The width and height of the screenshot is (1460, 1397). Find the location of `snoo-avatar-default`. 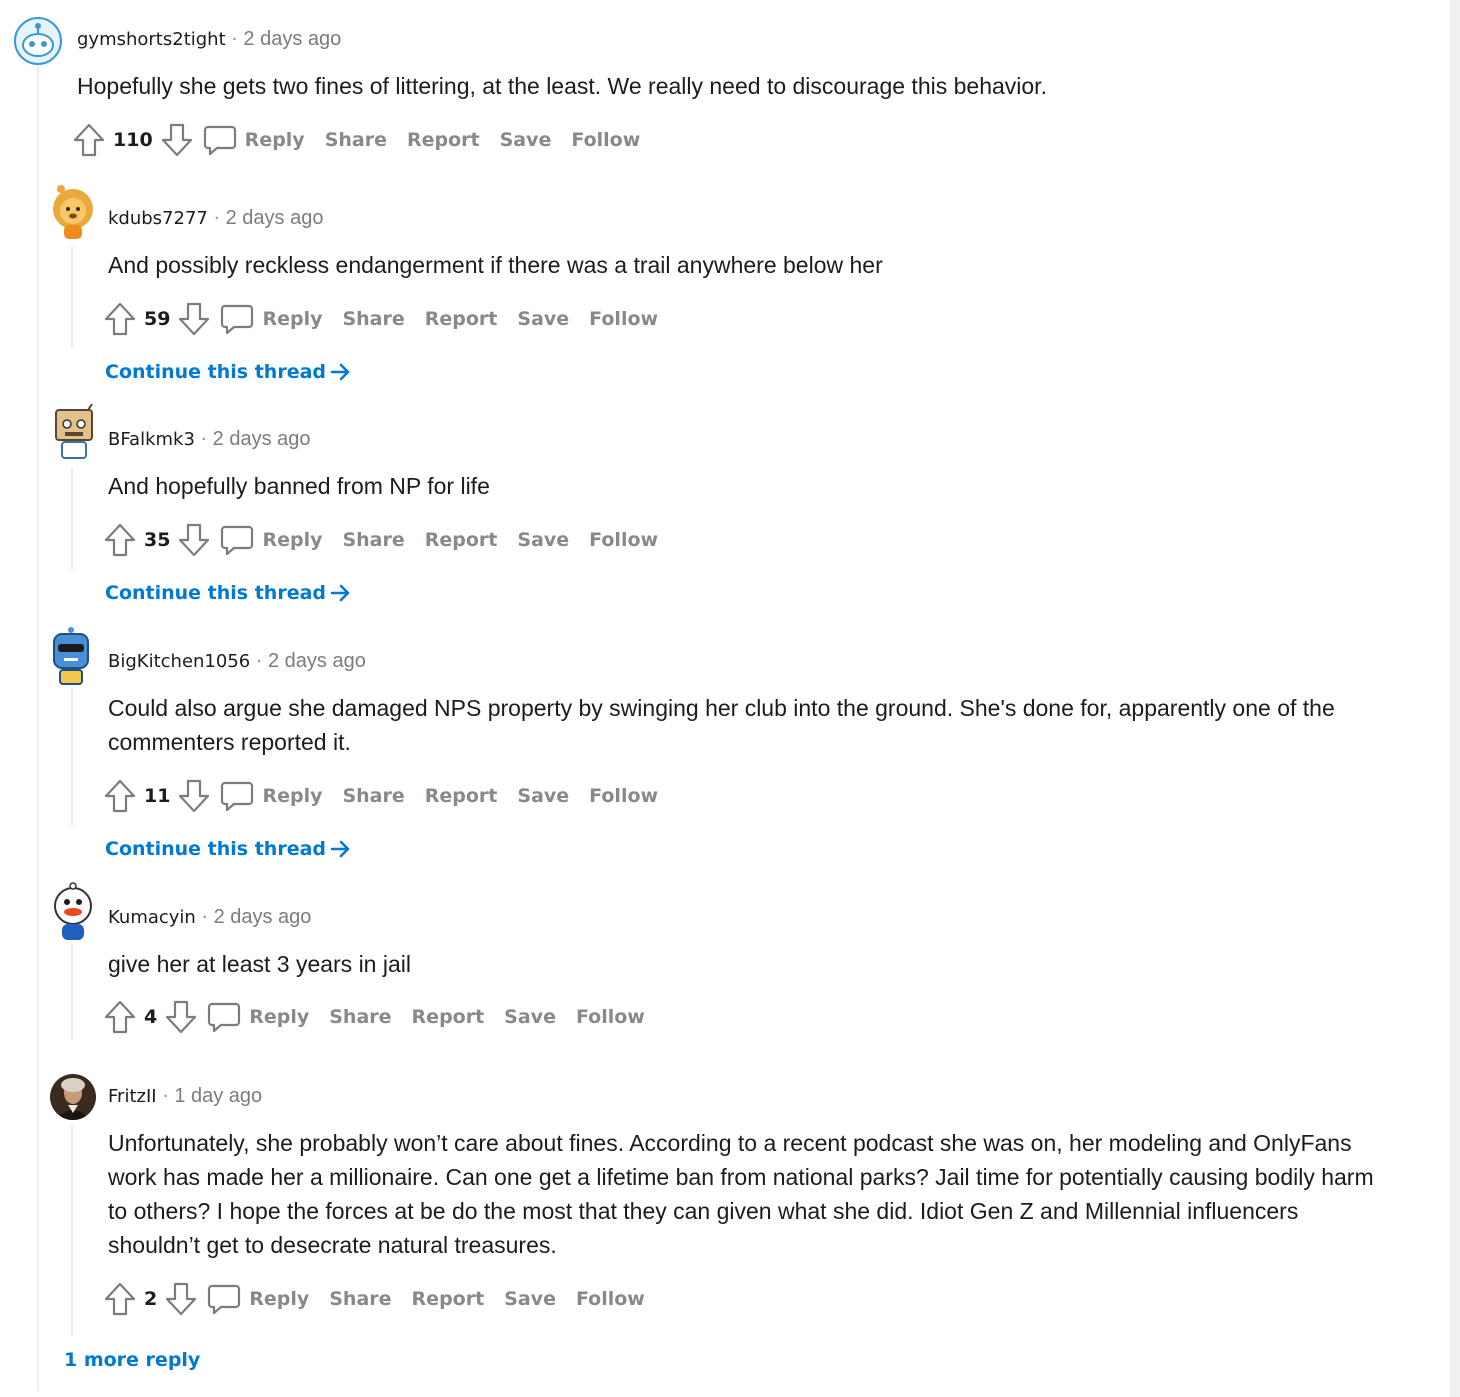

snoo-avatar-default is located at coordinates (38, 41).